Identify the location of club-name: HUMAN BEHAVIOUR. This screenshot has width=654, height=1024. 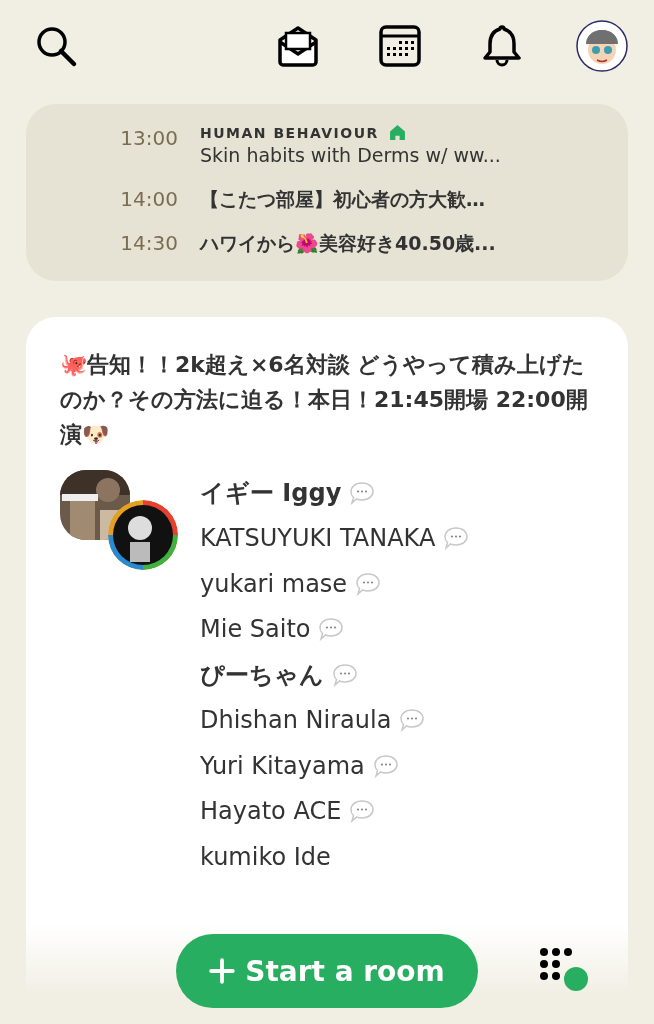
(289, 132).